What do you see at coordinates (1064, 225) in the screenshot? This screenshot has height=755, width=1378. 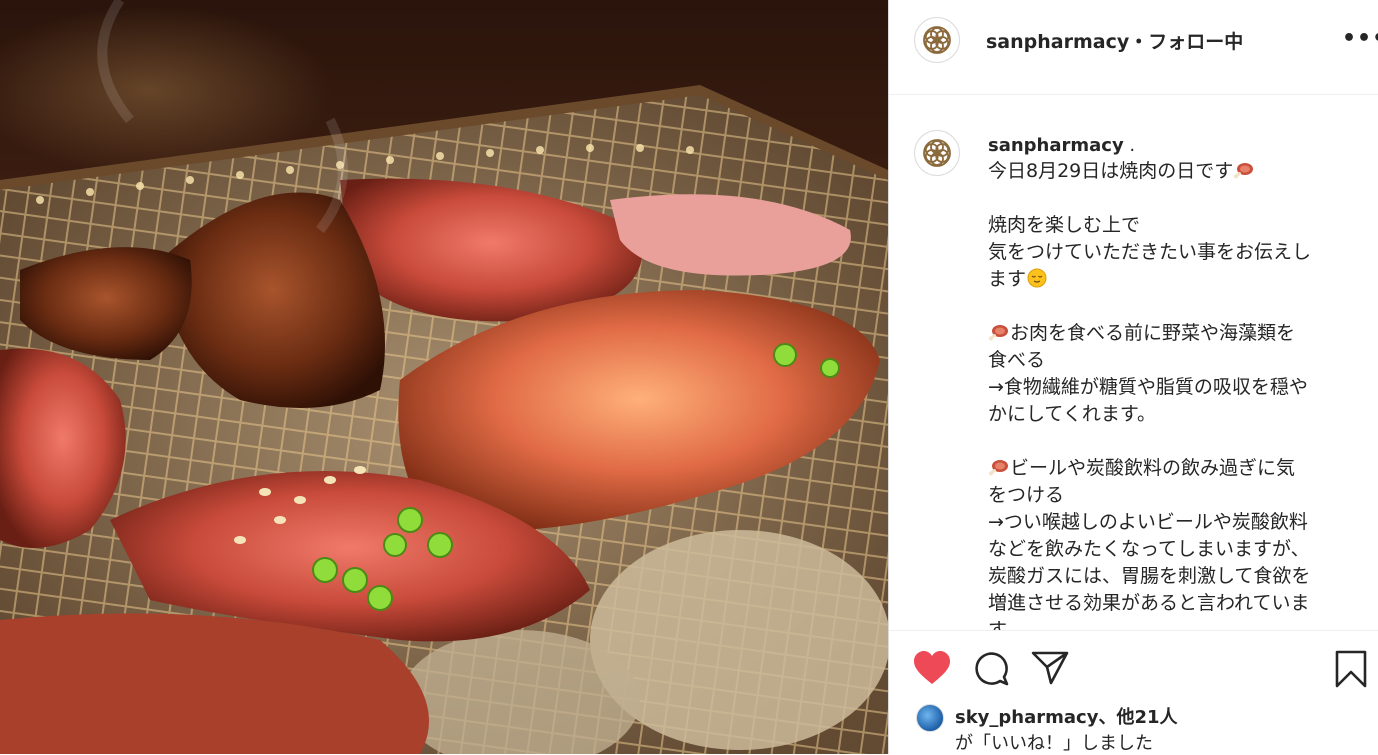 I see `caption-line-text: 焼肉を楽しむ上で` at bounding box center [1064, 225].